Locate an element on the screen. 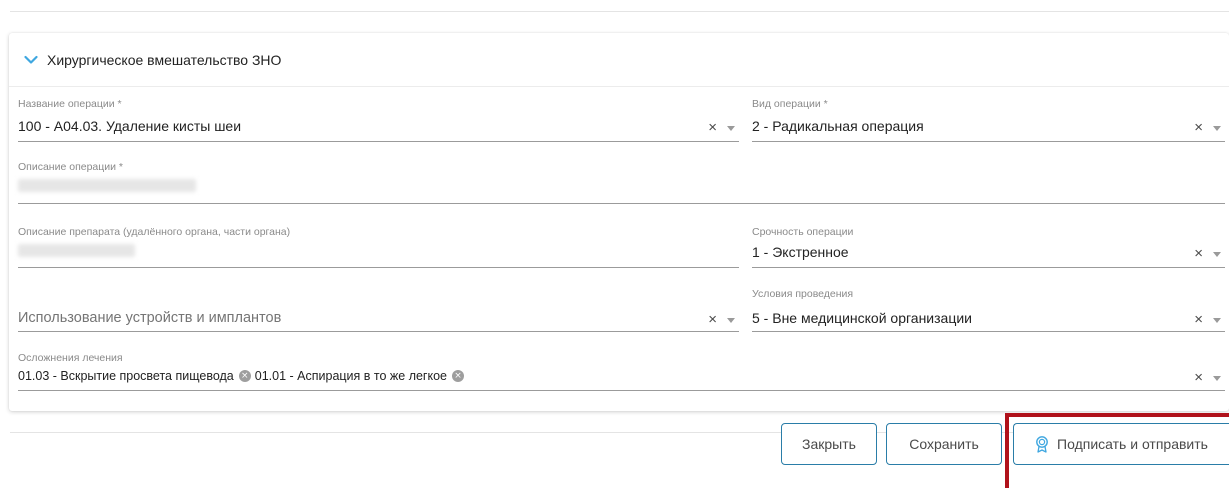 The width and height of the screenshot is (1229, 488). operation-name-label: Название операции * is located at coordinates (70, 104).